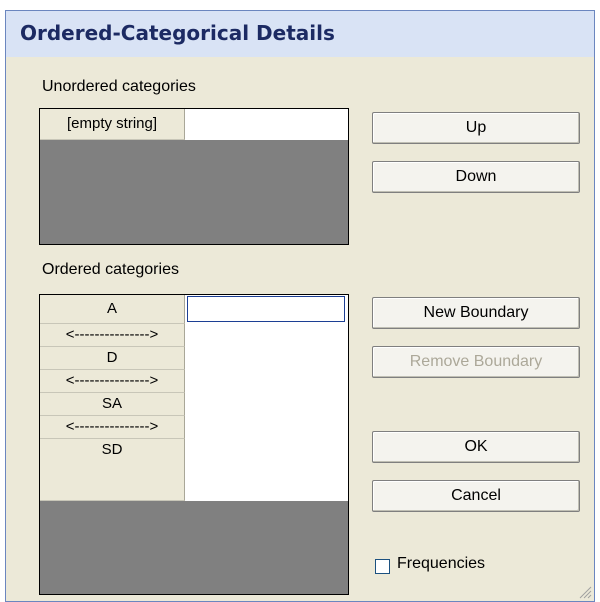 The height and width of the screenshot is (602, 600). What do you see at coordinates (112, 124) in the screenshot?
I see `unordered-row-header: [empty string]` at bounding box center [112, 124].